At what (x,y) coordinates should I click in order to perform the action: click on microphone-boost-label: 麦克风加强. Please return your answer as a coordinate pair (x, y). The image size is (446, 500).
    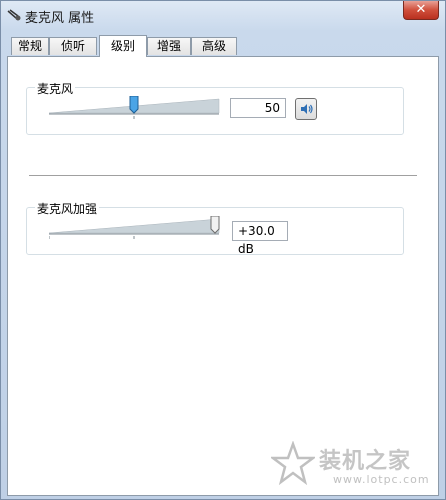
    Looking at the image, I should click on (67, 208).